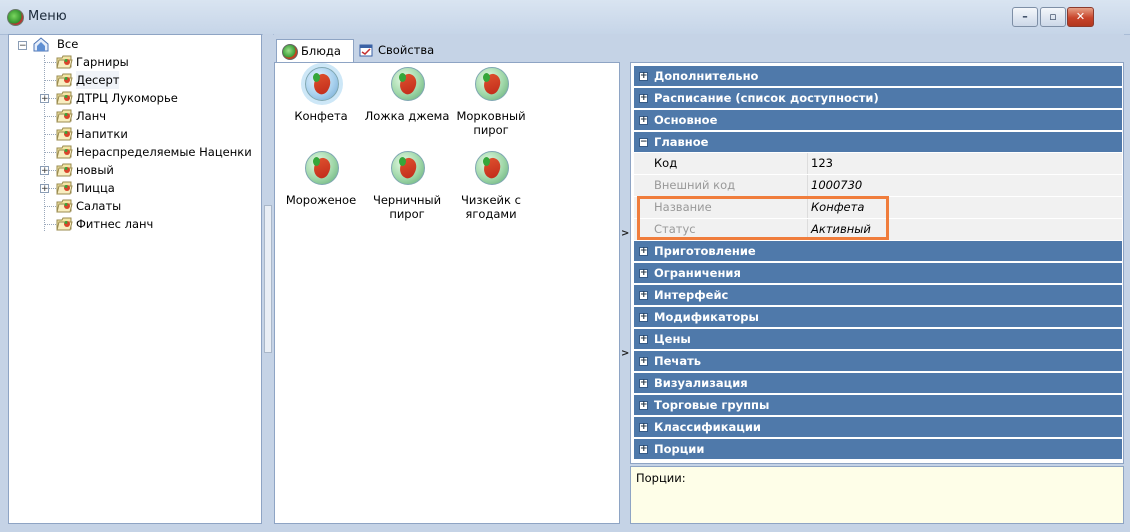 The image size is (1130, 532). Describe the element at coordinates (399, 50) in the screenshot. I see `tab-properties: Свойства` at that location.